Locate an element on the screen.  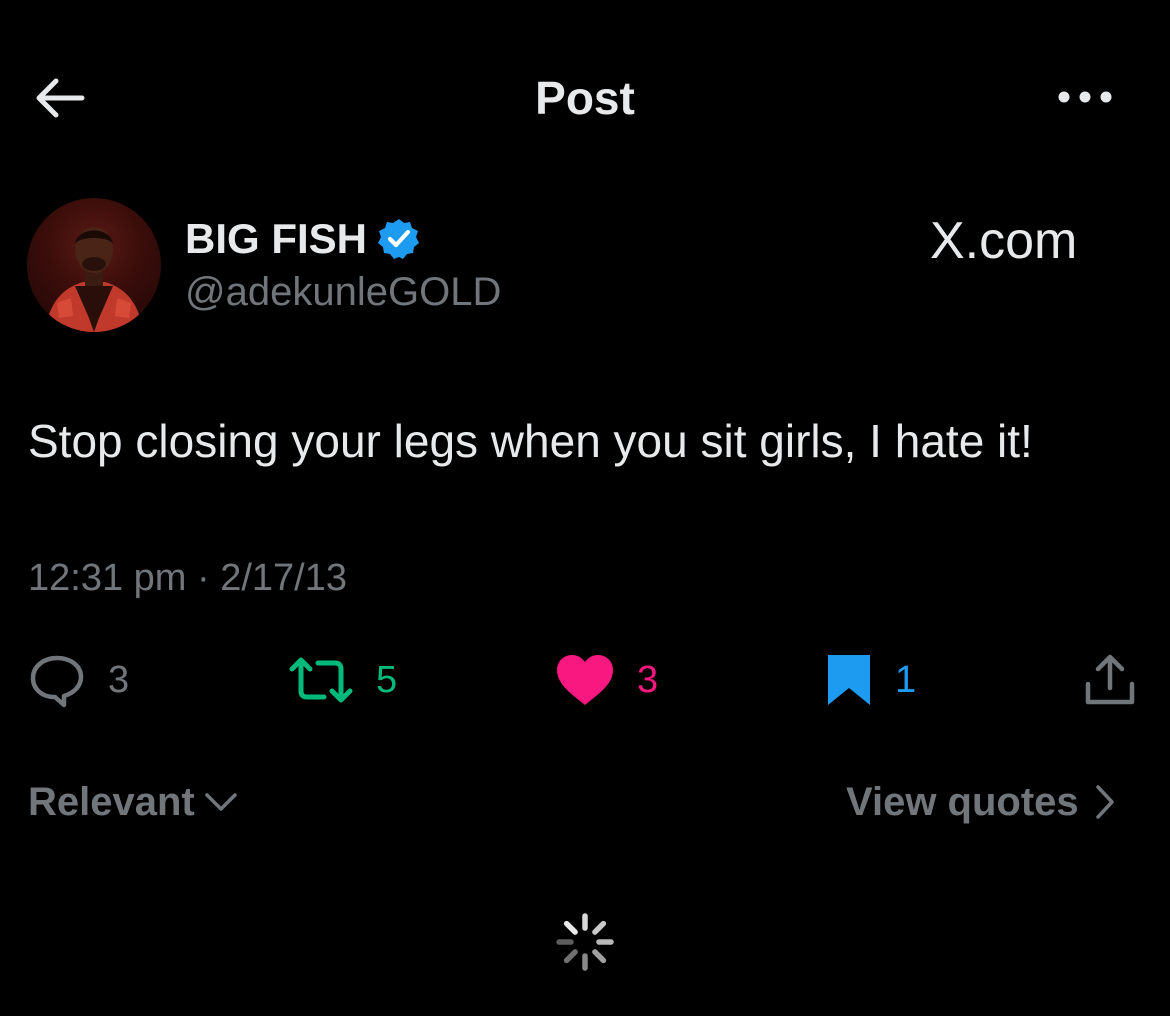
avatar-image is located at coordinates (94, 279).